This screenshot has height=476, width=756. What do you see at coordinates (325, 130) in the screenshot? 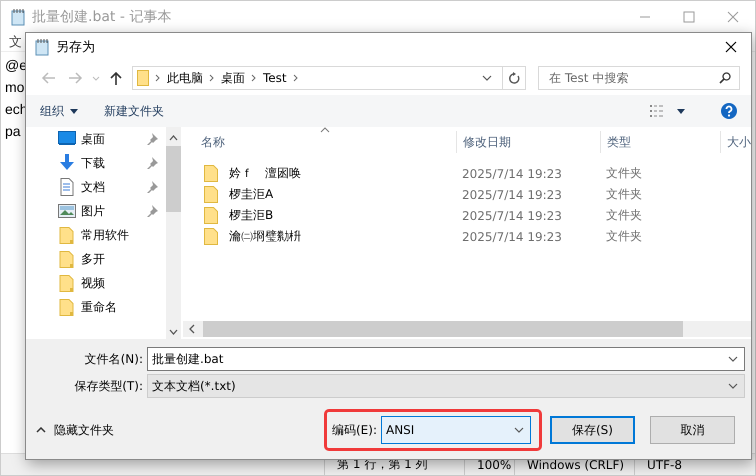
I see `sort-icon` at bounding box center [325, 130].